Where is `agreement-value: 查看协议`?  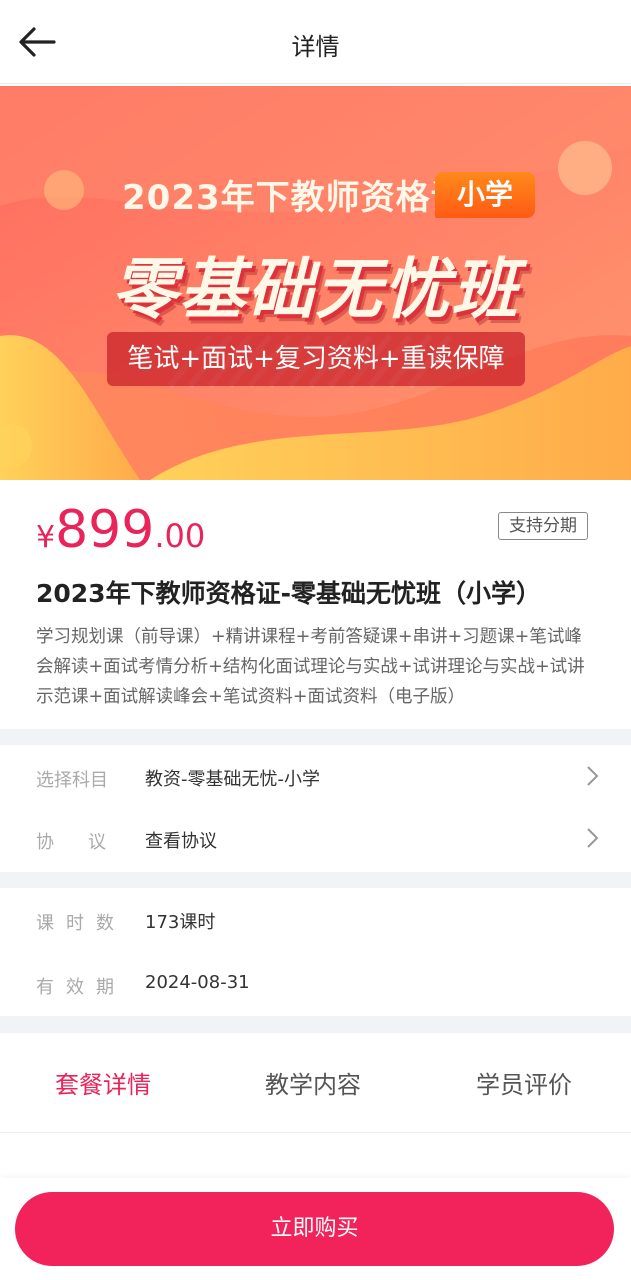 agreement-value: 查看协议 is located at coordinates (181, 841).